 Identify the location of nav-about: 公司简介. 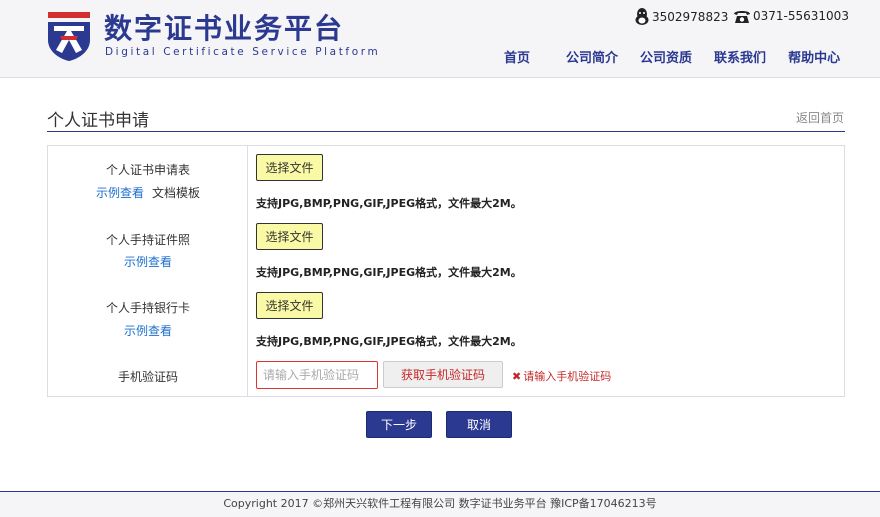
(592, 56).